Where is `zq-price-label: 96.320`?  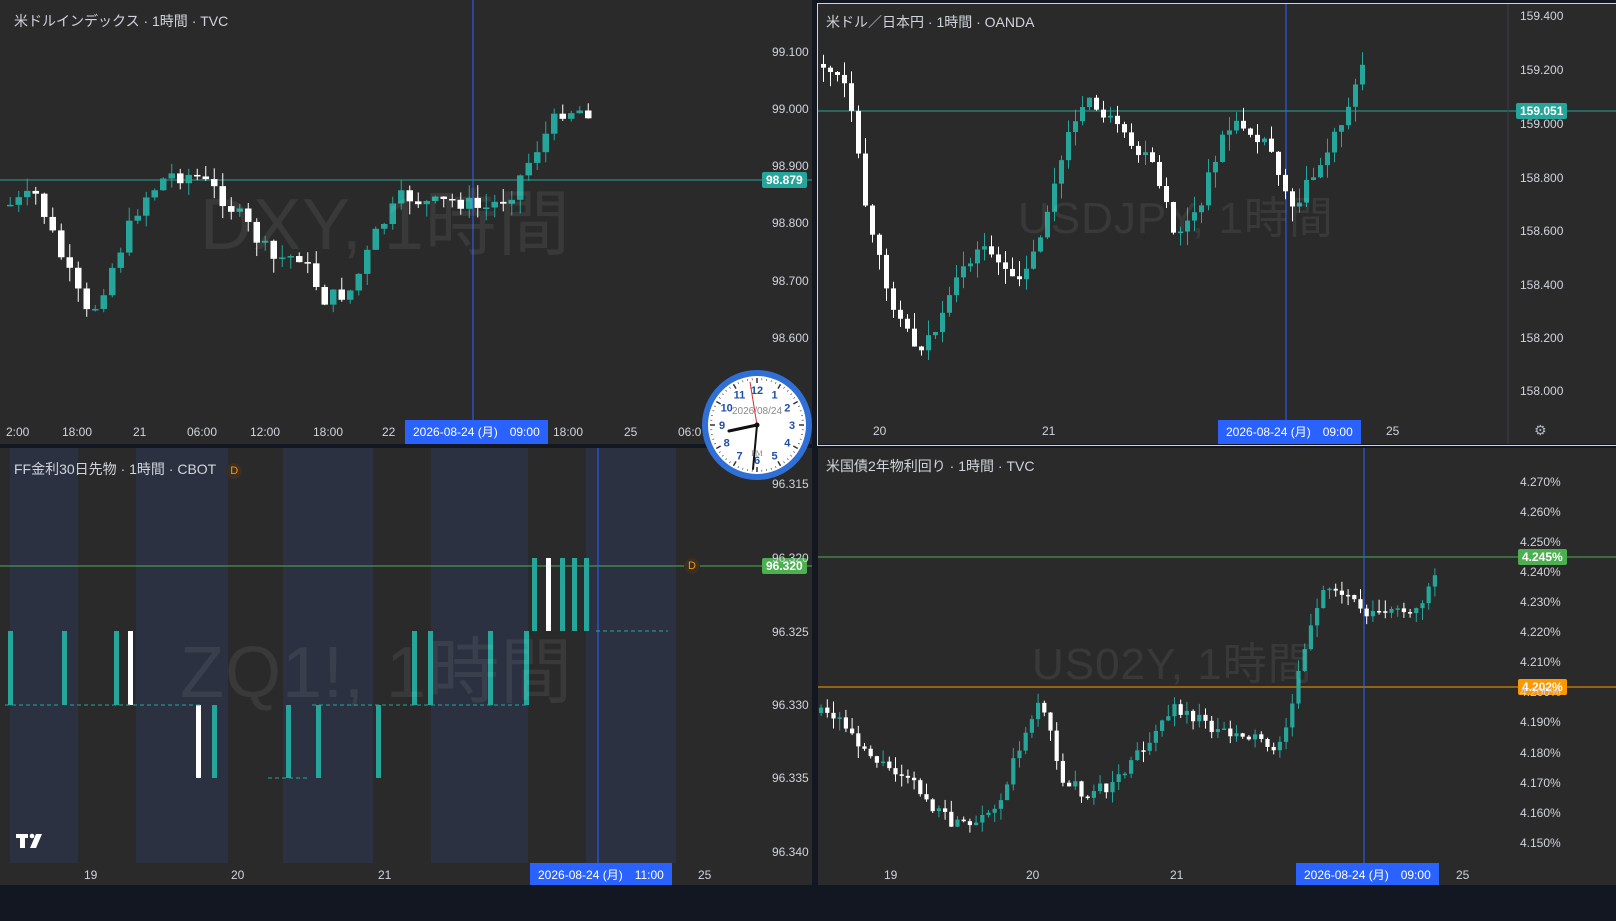
zq-price-label: 96.320 is located at coordinates (790, 558).